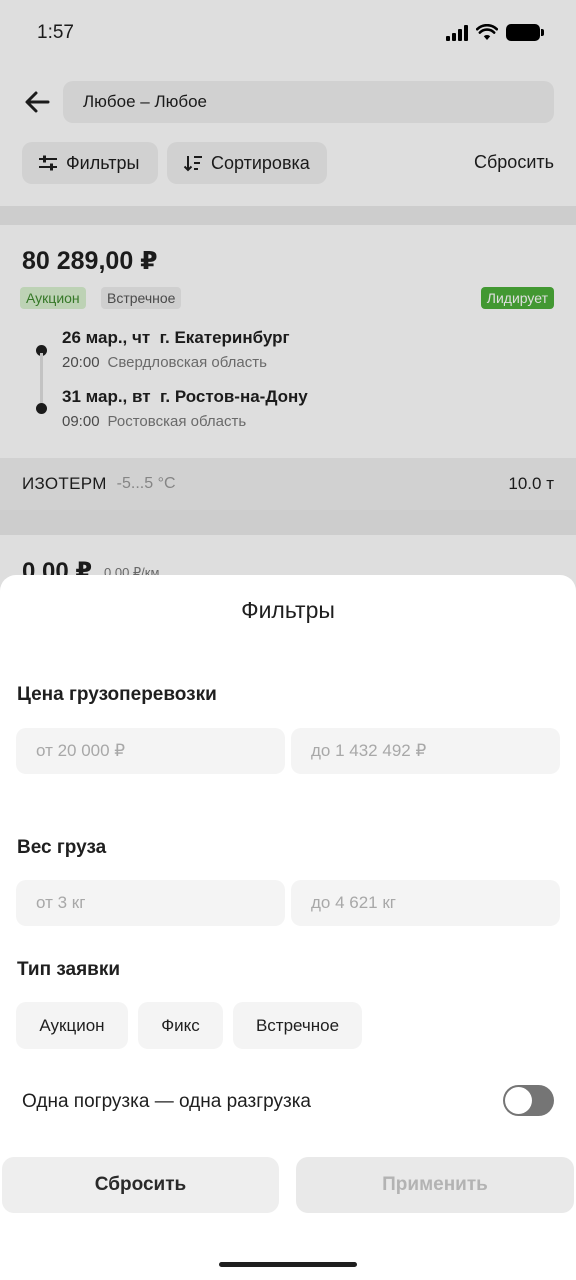 This screenshot has height=1280, width=576. What do you see at coordinates (72, 1025) in the screenshot?
I see `type-chip-auction: Аукцион` at bounding box center [72, 1025].